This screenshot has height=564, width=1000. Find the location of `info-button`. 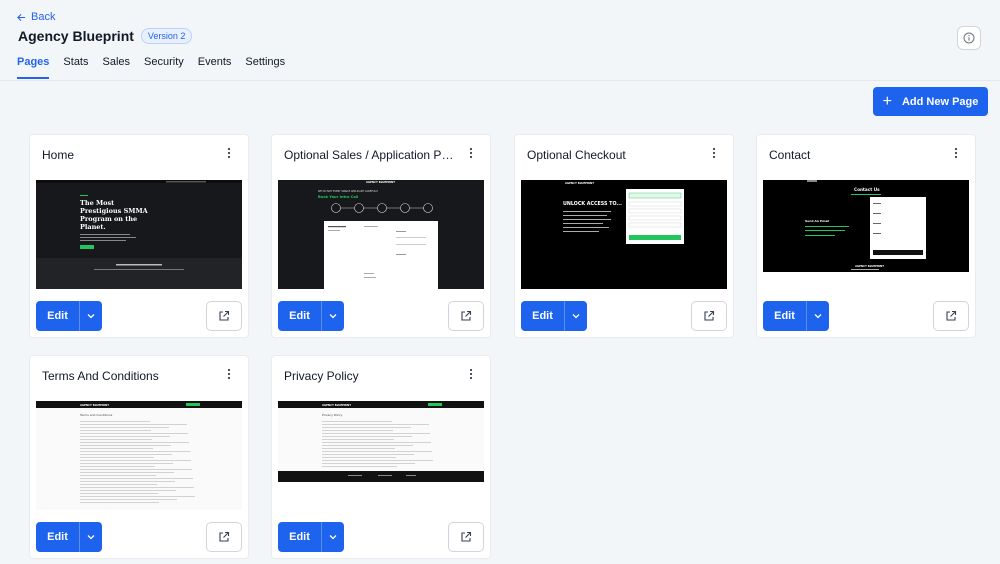

info-button is located at coordinates (969, 38).